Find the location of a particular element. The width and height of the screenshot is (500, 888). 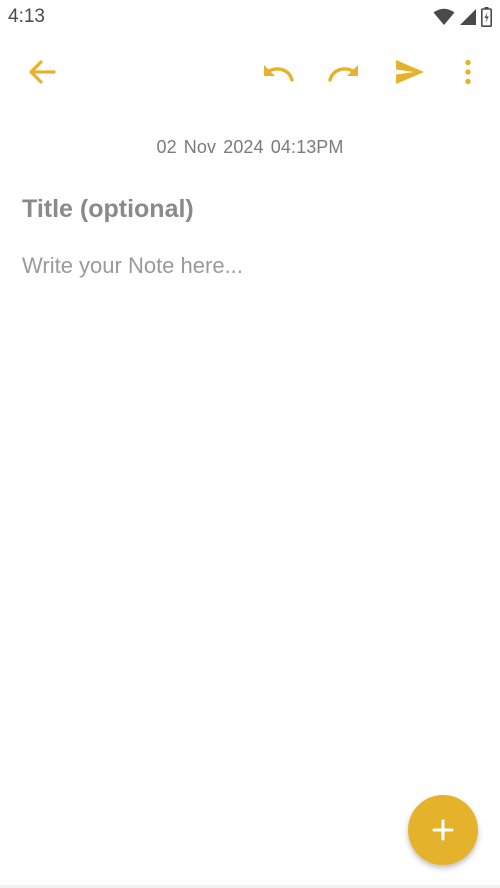

redo-icon is located at coordinates (343, 73).